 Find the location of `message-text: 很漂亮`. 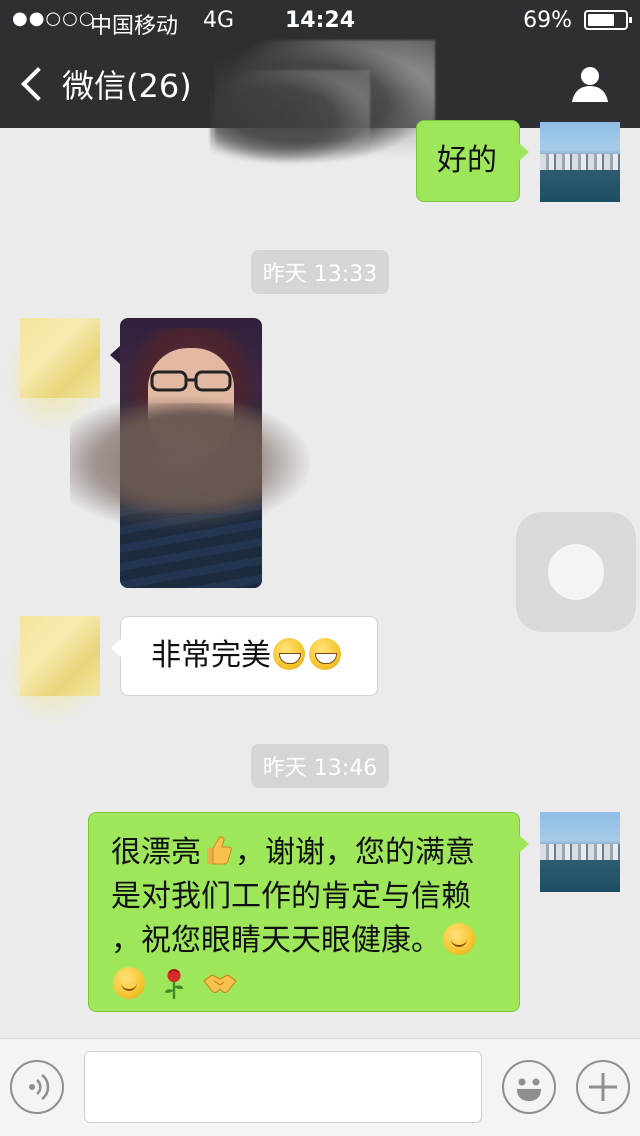

message-text: 很漂亮 is located at coordinates (156, 852).